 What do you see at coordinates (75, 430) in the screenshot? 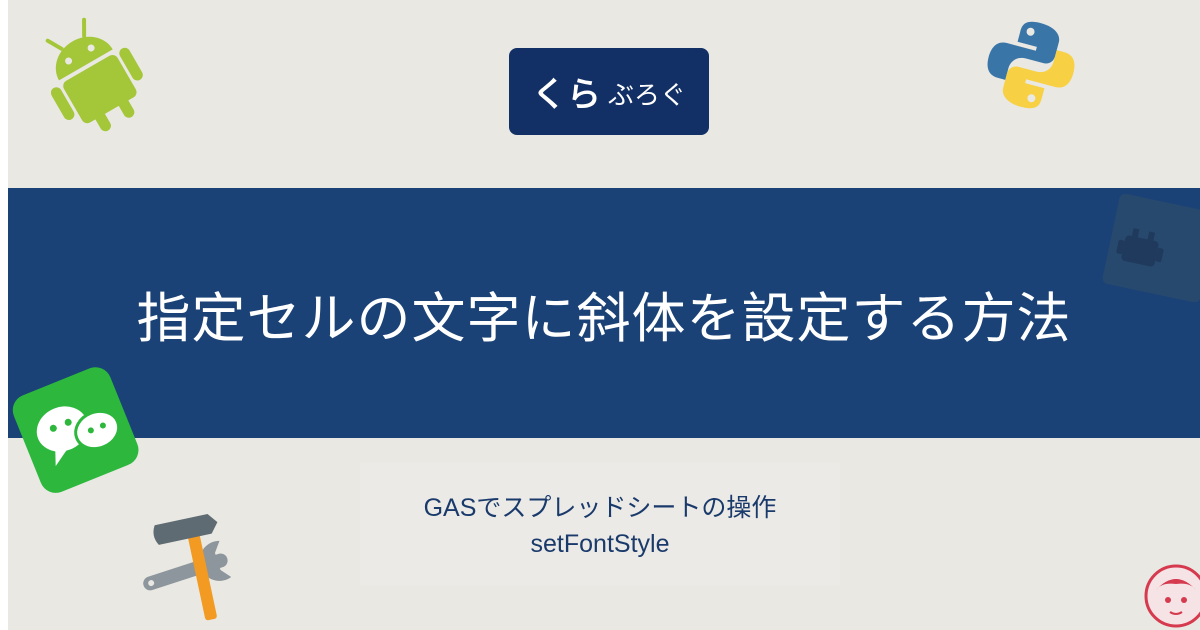
I see `chat-icon` at bounding box center [75, 430].